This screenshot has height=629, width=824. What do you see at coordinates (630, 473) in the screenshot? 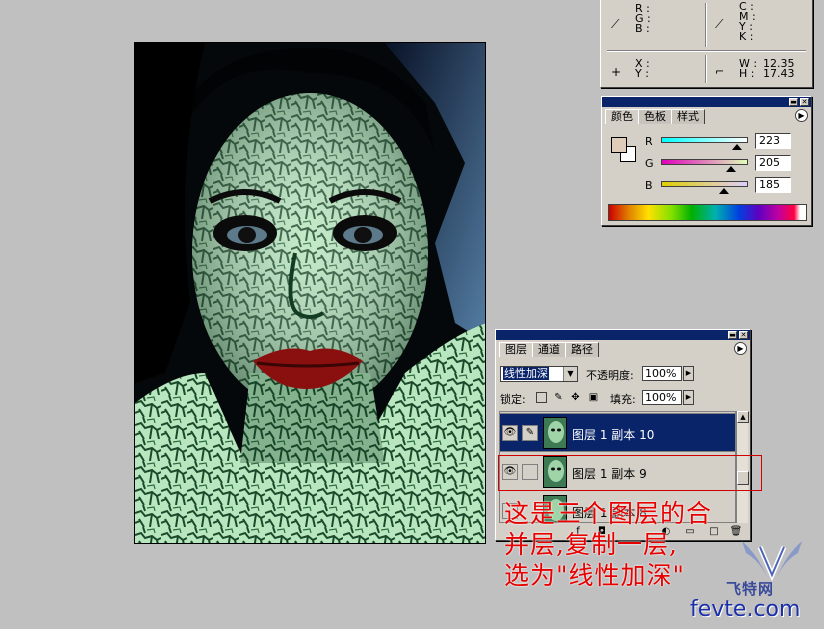
I see `highlight-box` at bounding box center [630, 473].